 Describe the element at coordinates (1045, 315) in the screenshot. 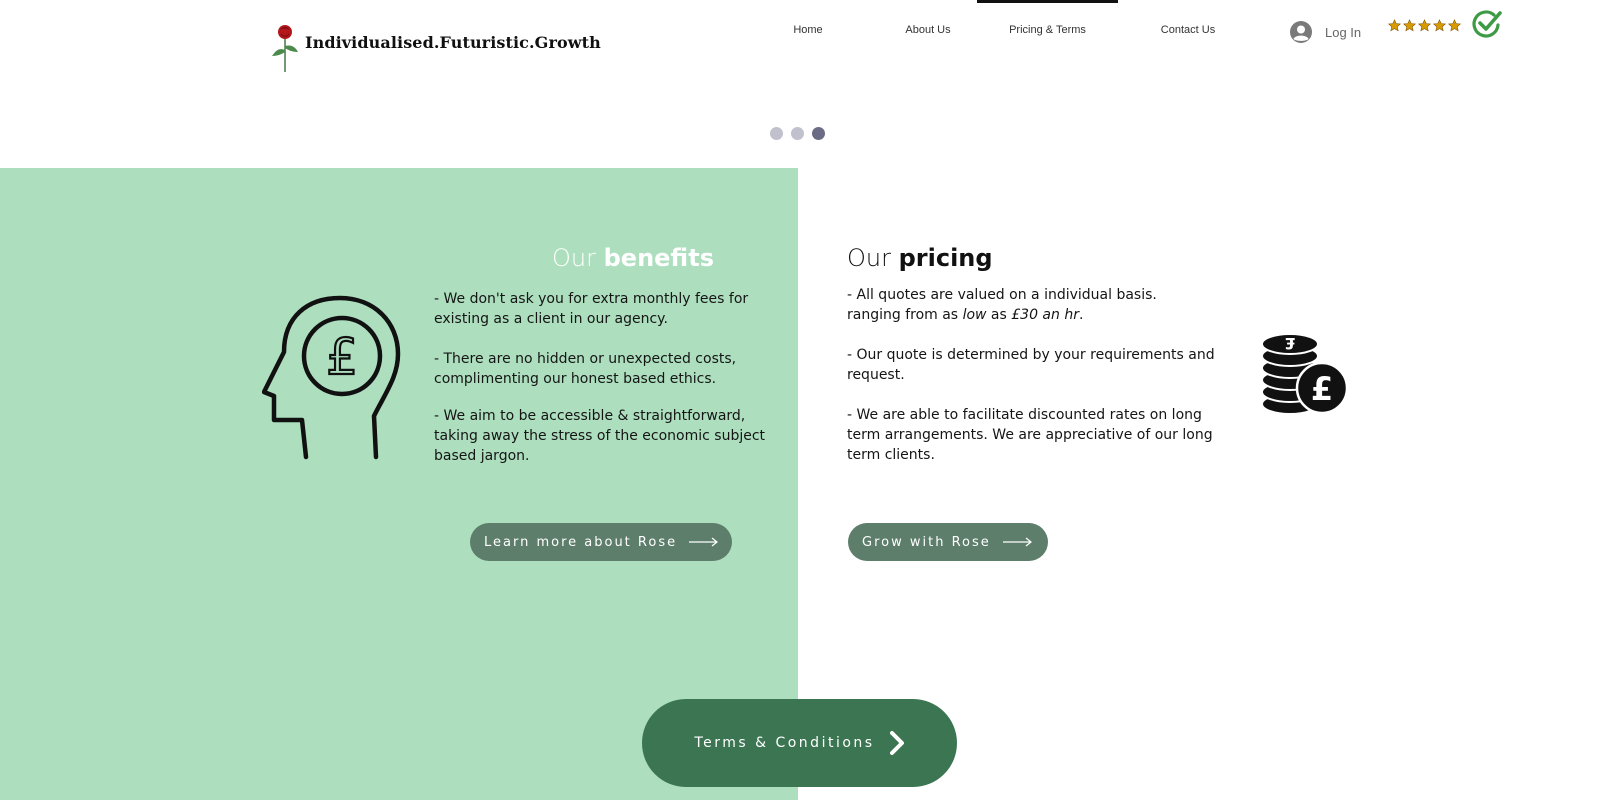

I see `pricing-rate: £30 an hr` at that location.